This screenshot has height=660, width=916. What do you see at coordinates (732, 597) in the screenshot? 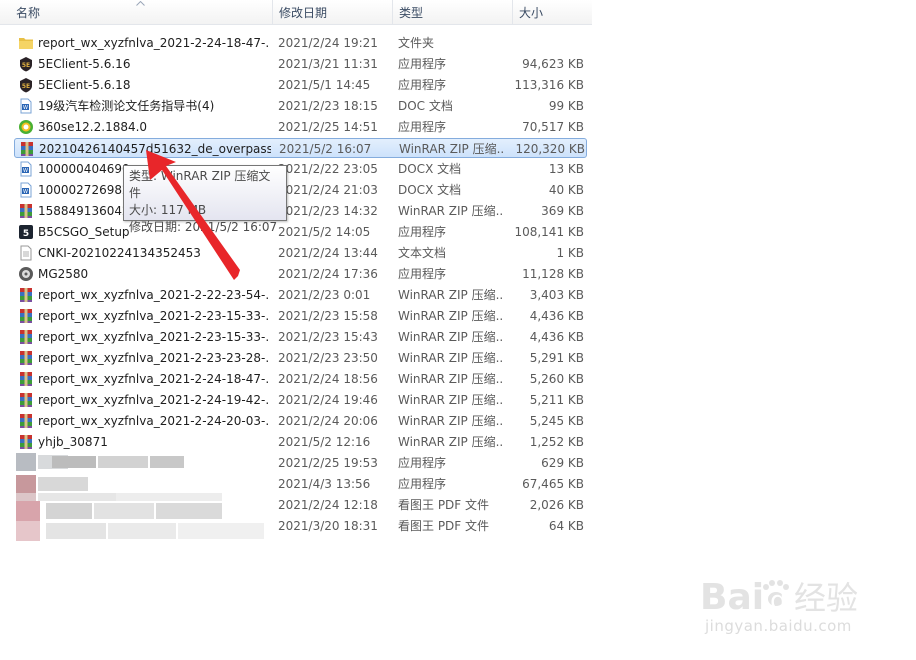
I see `watermark-brand-latin: Bai` at bounding box center [732, 597].